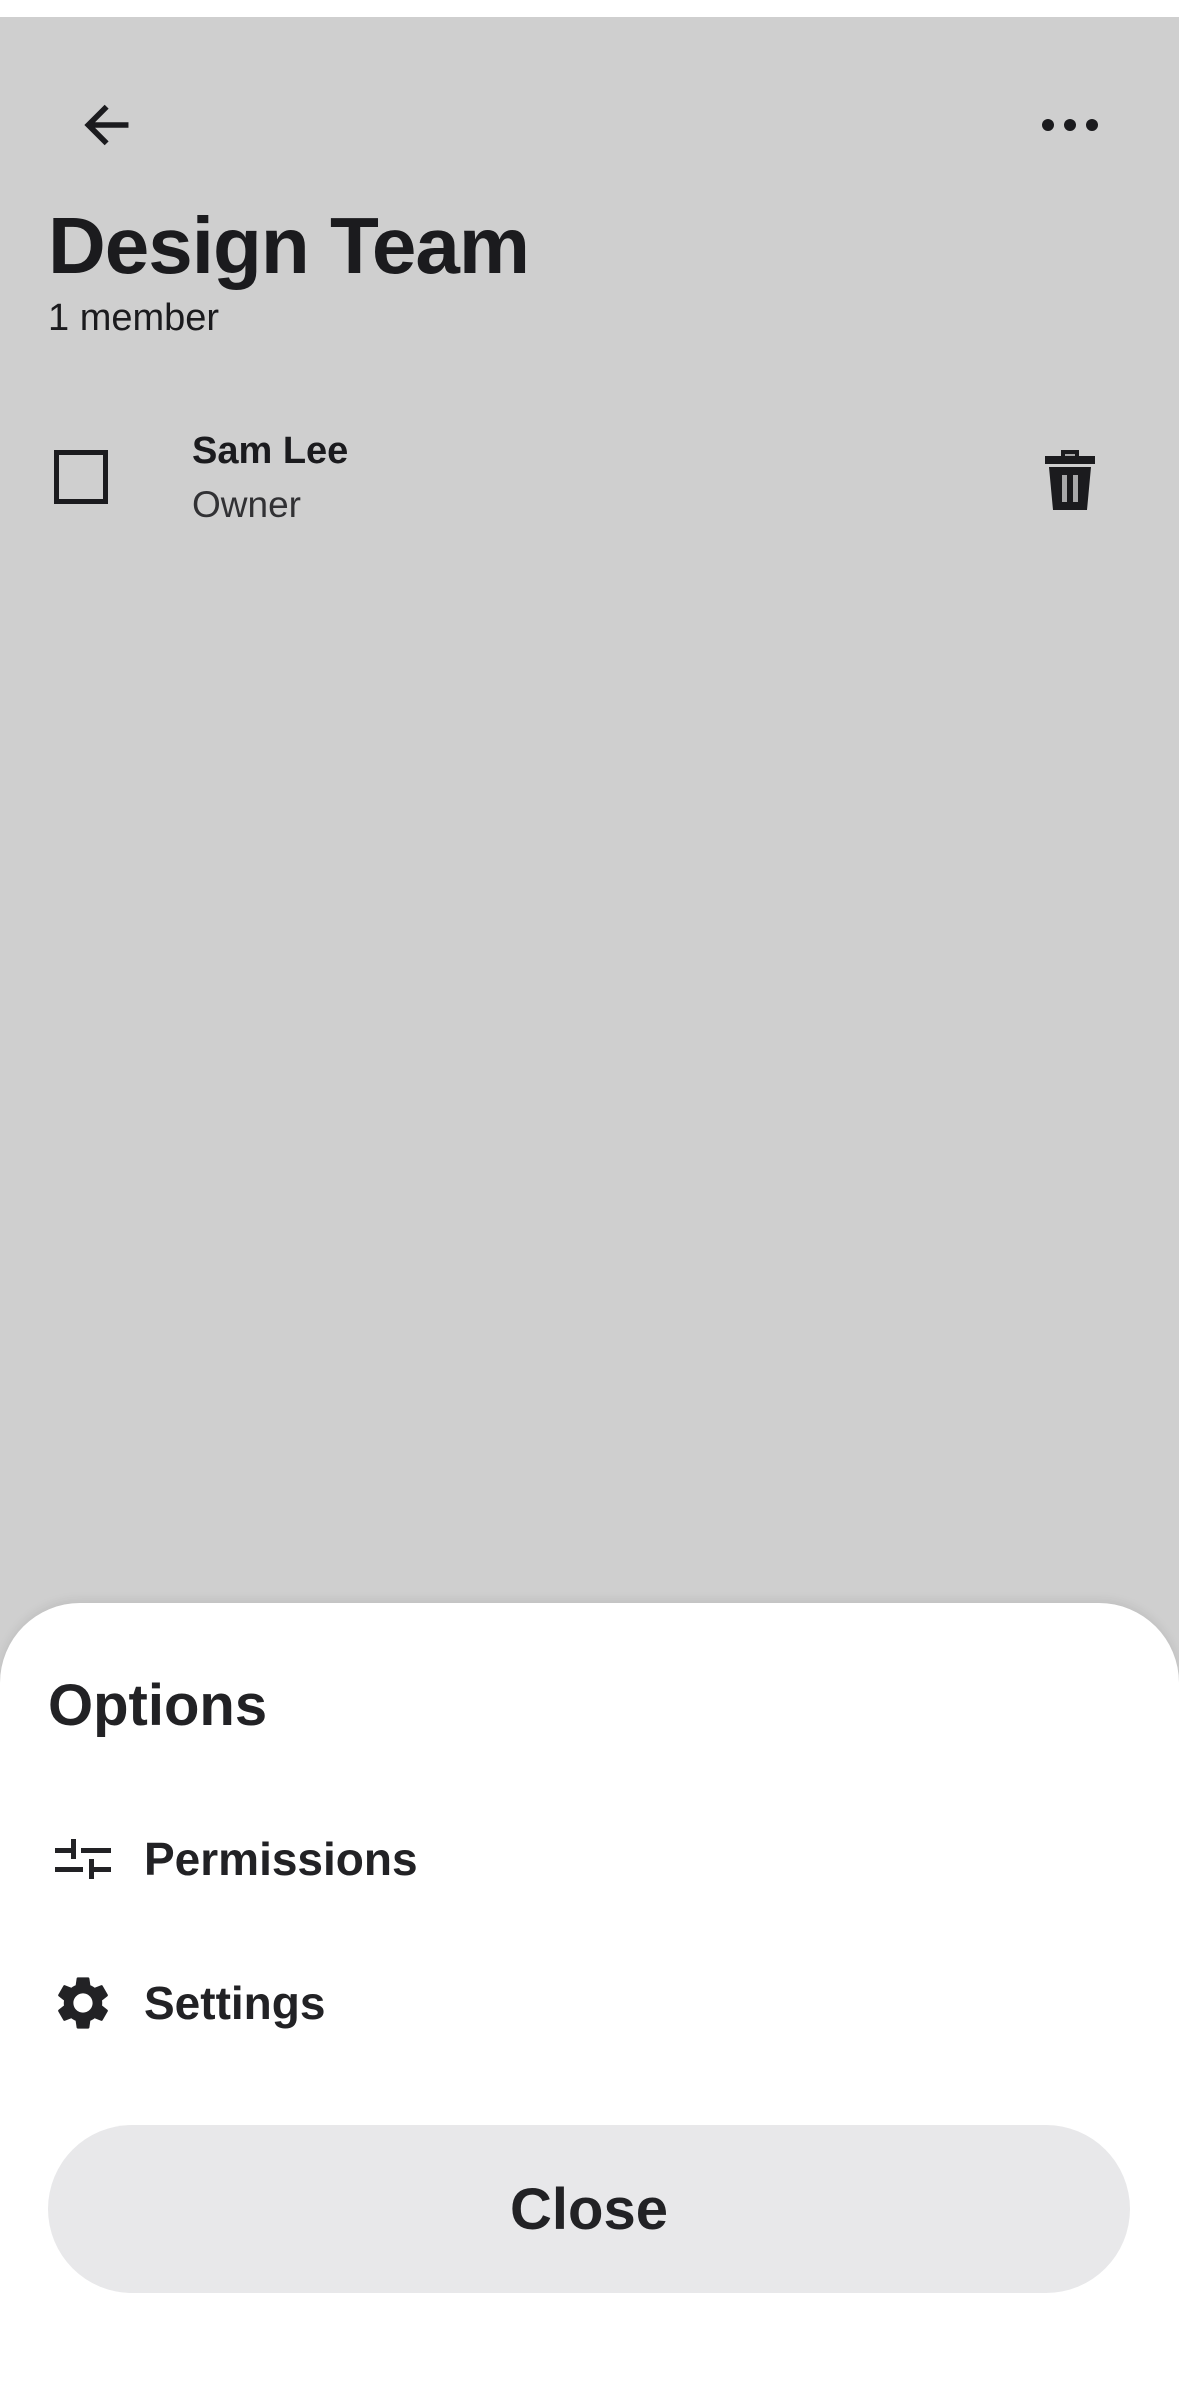  What do you see at coordinates (589, 8) in the screenshot?
I see `status-bar` at bounding box center [589, 8].